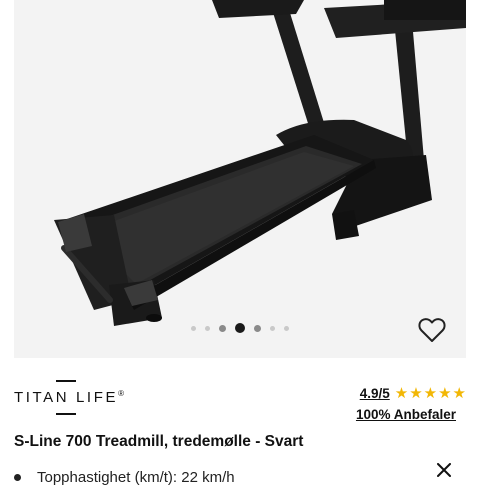 The height and width of the screenshot is (486, 480). I want to click on spec-item: Topphastighet (km/t): 22 km/h, so click(124, 477).